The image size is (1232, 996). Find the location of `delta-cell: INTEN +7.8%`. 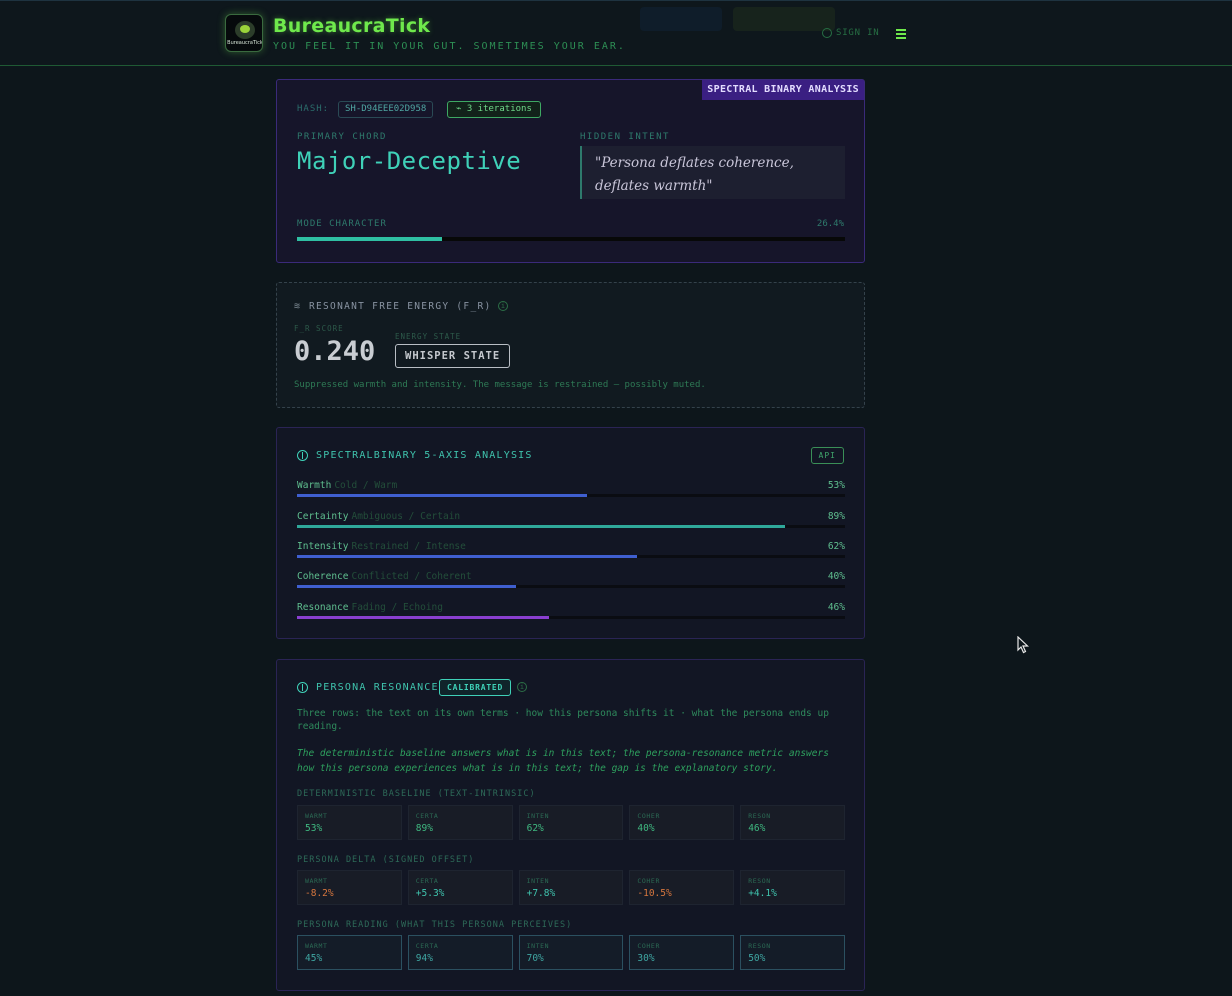

delta-cell: INTEN +7.8% is located at coordinates (571, 887).